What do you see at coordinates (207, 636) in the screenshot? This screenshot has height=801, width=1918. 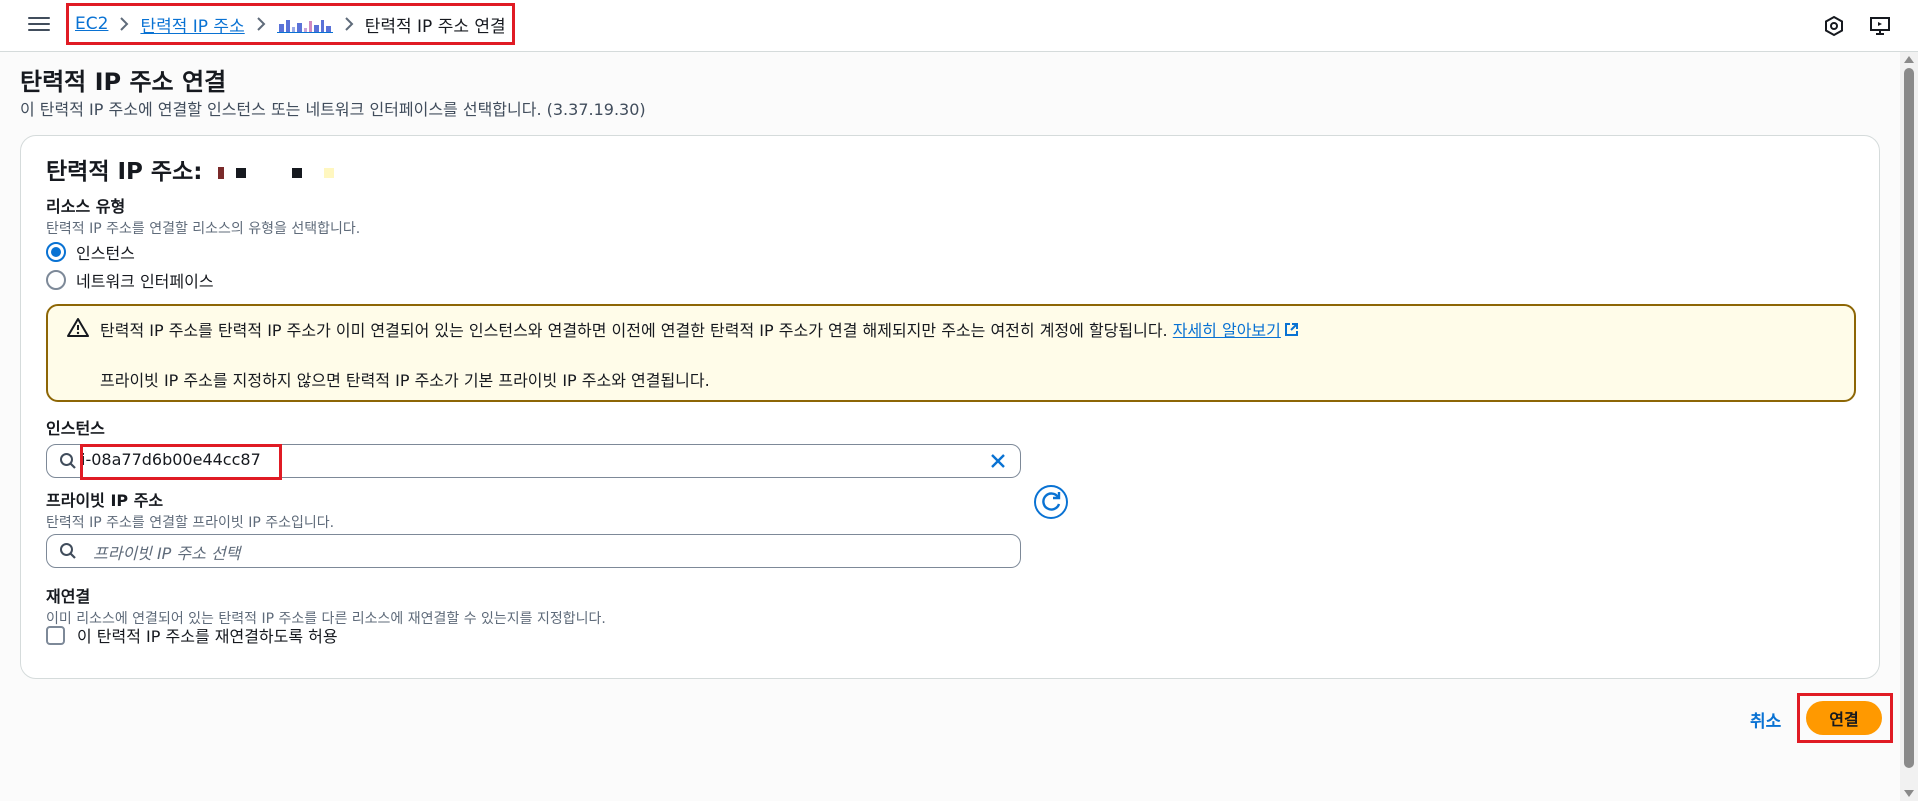 I see `reassociate-checkbox-label: 이 탄력적 IP 주소를 재연결하도록 허용` at bounding box center [207, 636].